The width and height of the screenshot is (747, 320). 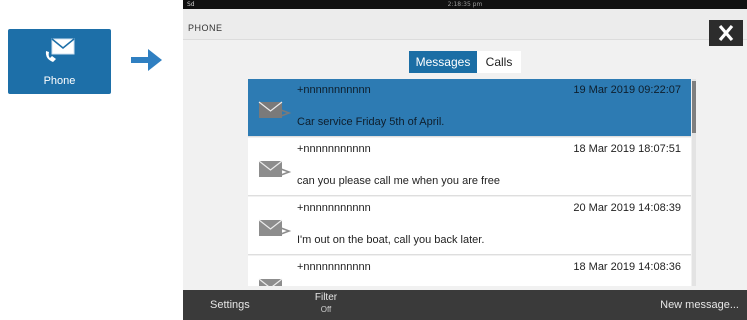 I want to click on phone-app-tile: Phone, so click(x=59, y=61).